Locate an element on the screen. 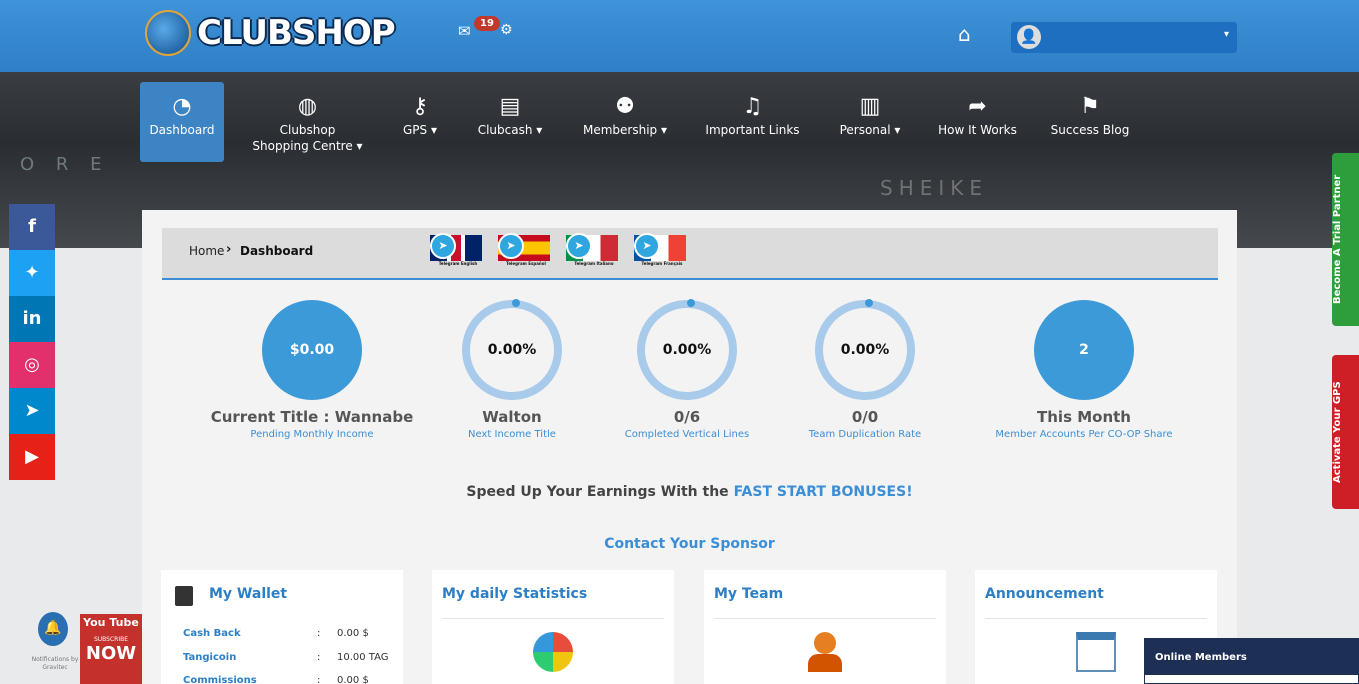 This screenshot has width=1359, height=684. nav-success-blog: ⚑ Success Blog is located at coordinates (1090, 122).